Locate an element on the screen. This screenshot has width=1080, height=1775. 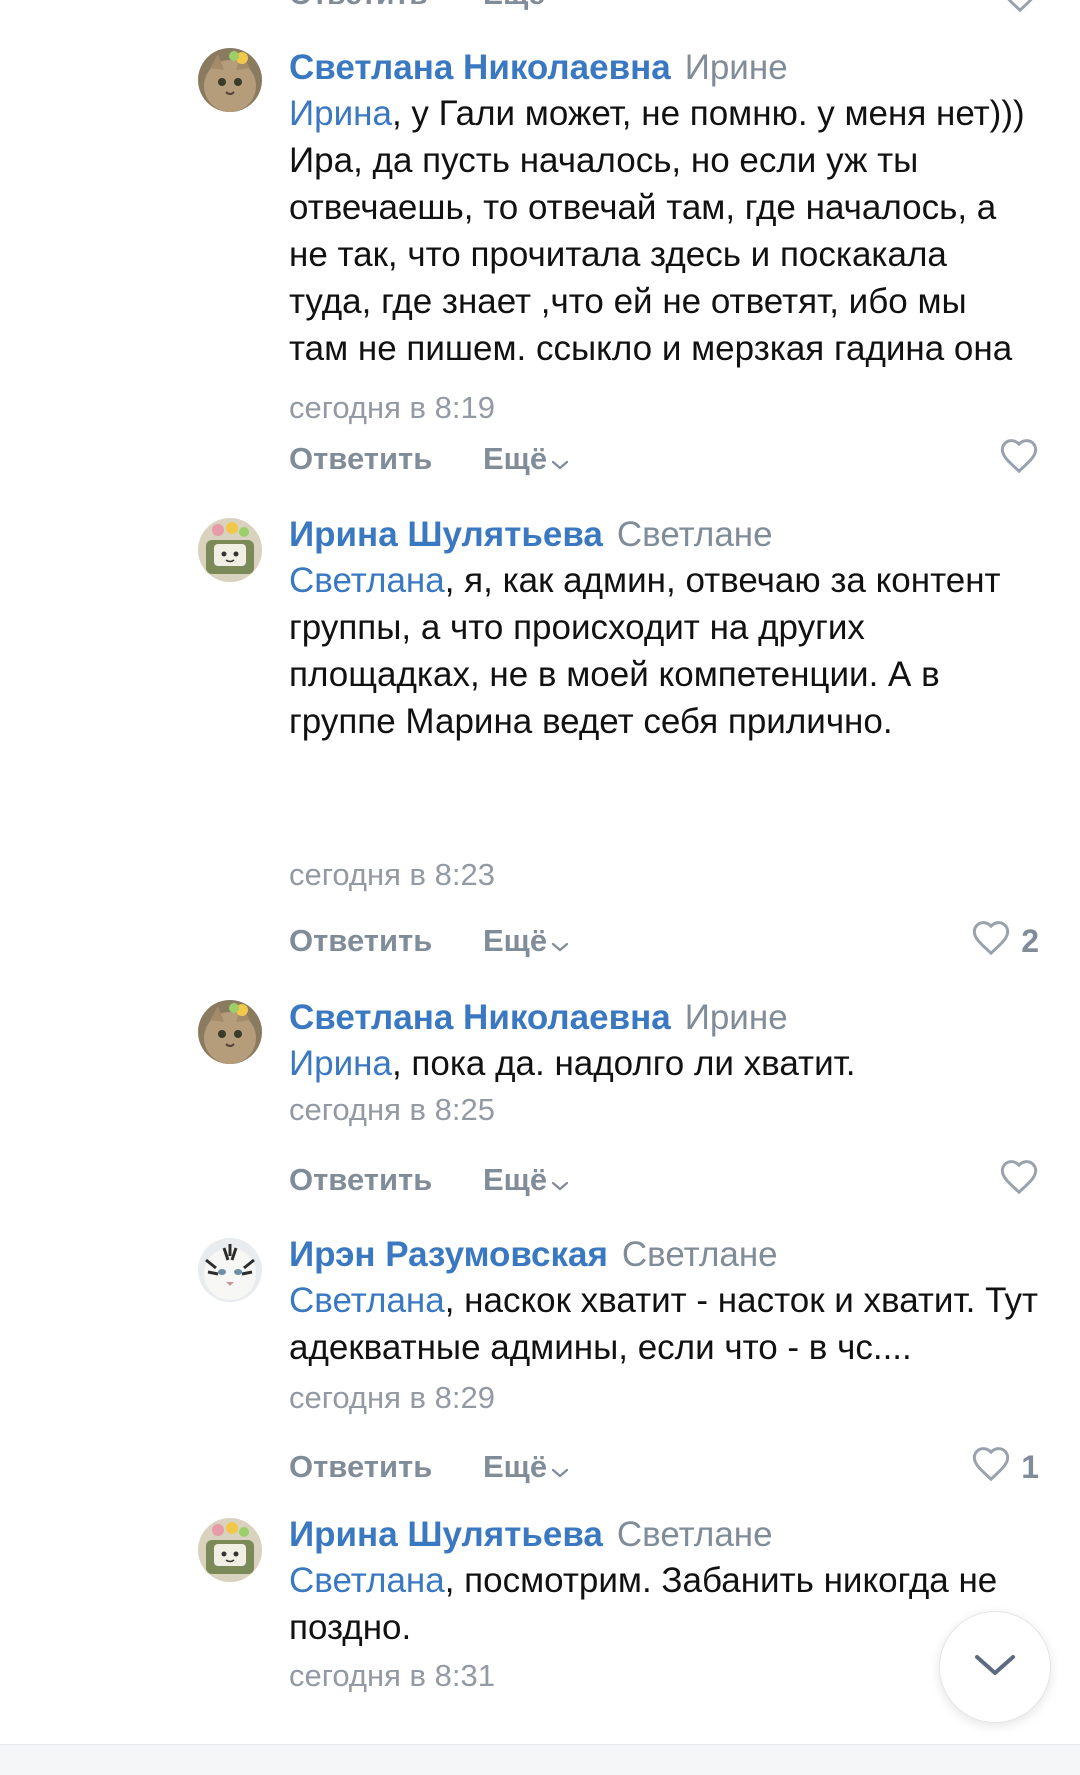
comment-time: сегодня в 8:19 is located at coordinates (392, 408).